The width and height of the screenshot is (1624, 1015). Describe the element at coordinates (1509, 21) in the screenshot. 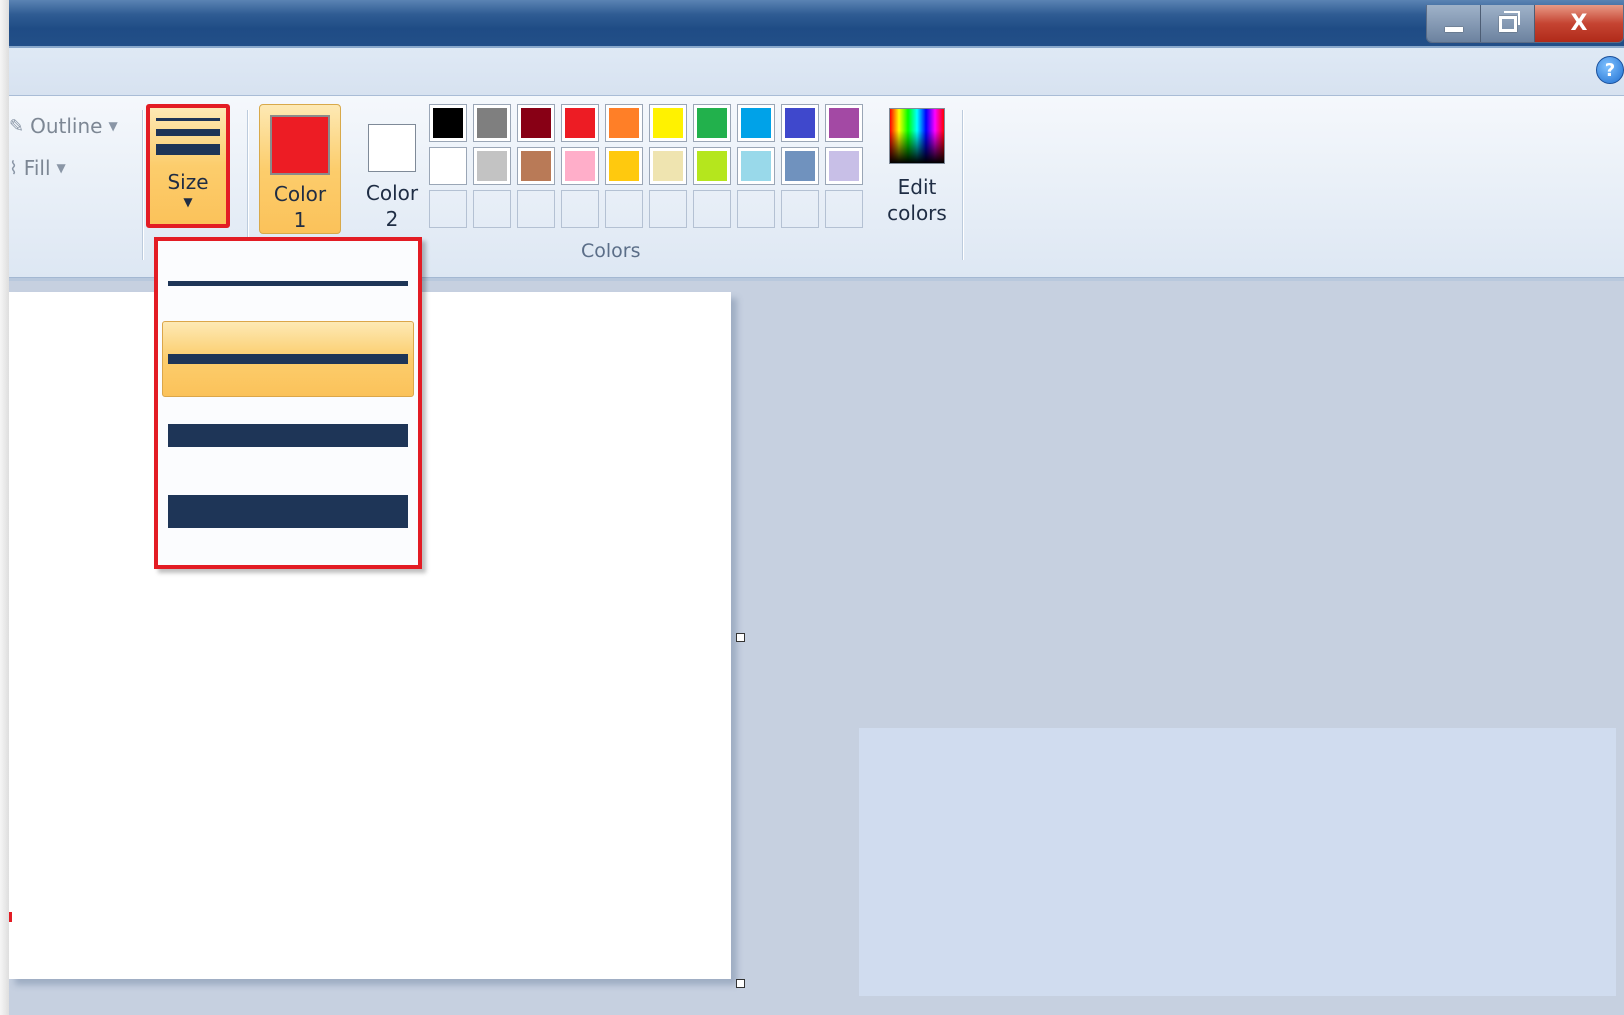

I see `restore-icon` at that location.